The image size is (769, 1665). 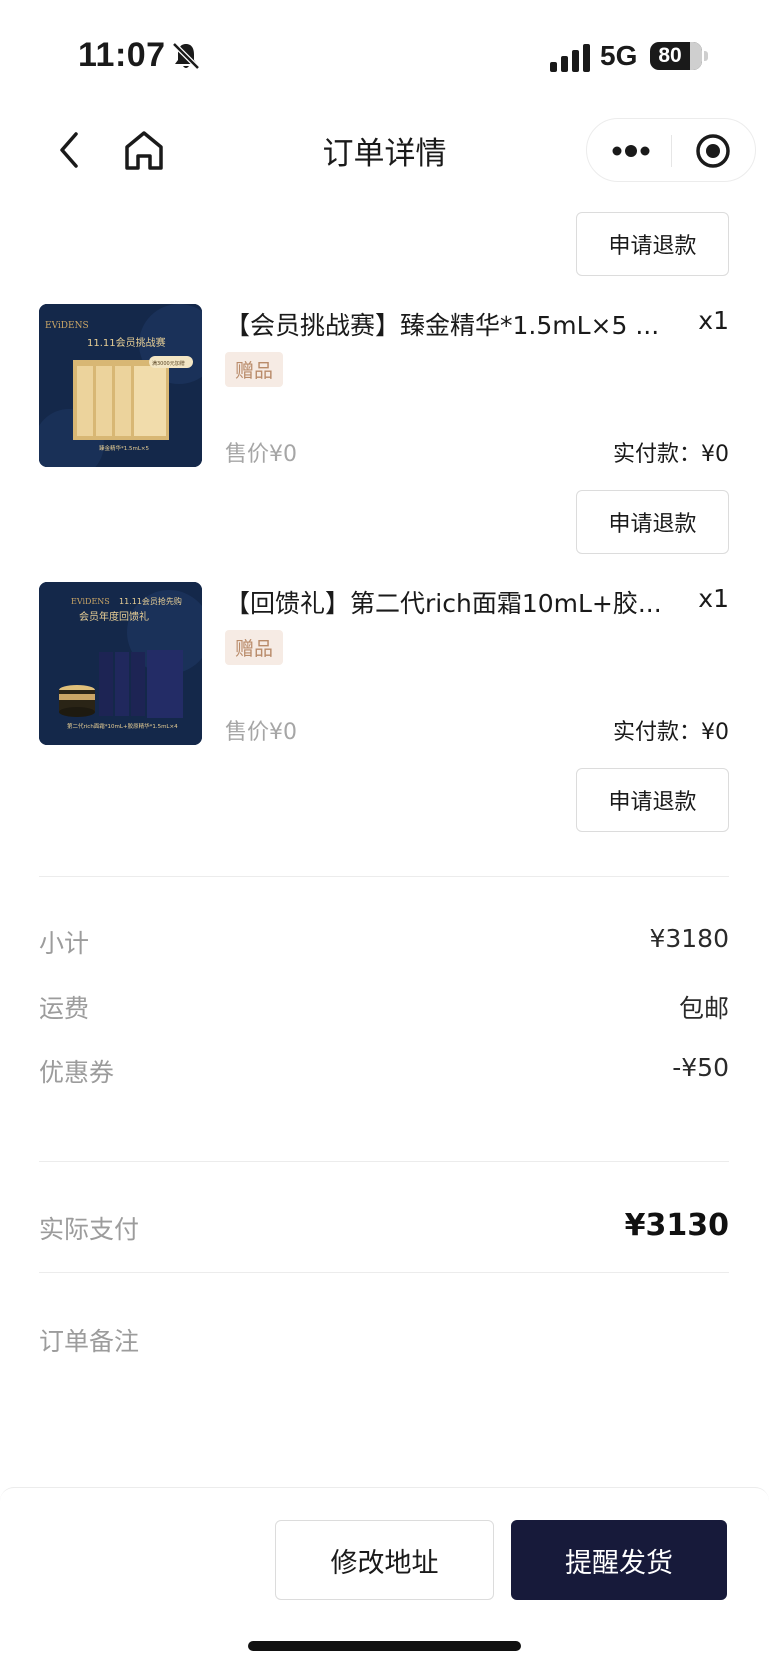 What do you see at coordinates (570, 58) in the screenshot?
I see `cellular-signal-icon` at bounding box center [570, 58].